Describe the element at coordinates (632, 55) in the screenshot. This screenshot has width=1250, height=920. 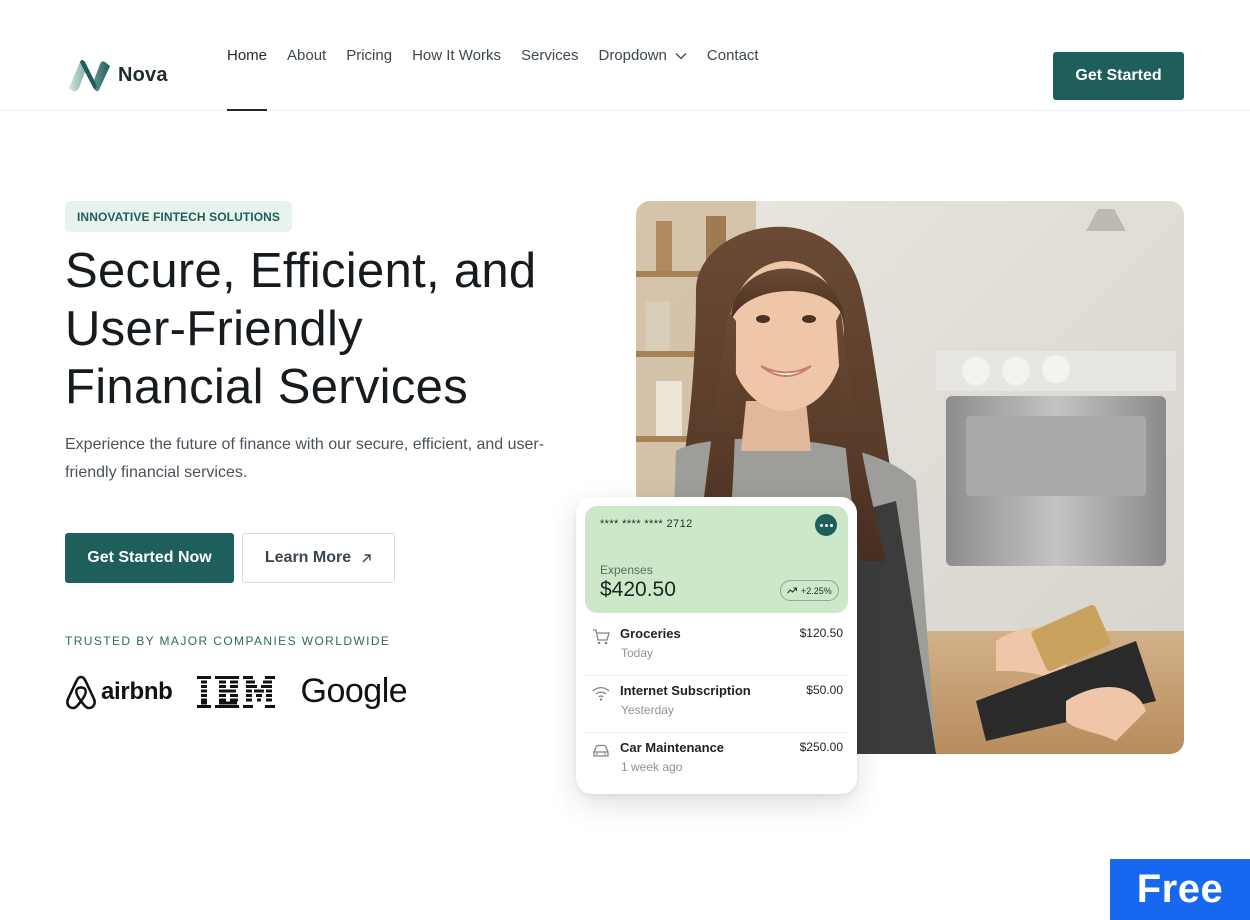
I see `nav-item-dropdown-label: Dropdown` at that location.